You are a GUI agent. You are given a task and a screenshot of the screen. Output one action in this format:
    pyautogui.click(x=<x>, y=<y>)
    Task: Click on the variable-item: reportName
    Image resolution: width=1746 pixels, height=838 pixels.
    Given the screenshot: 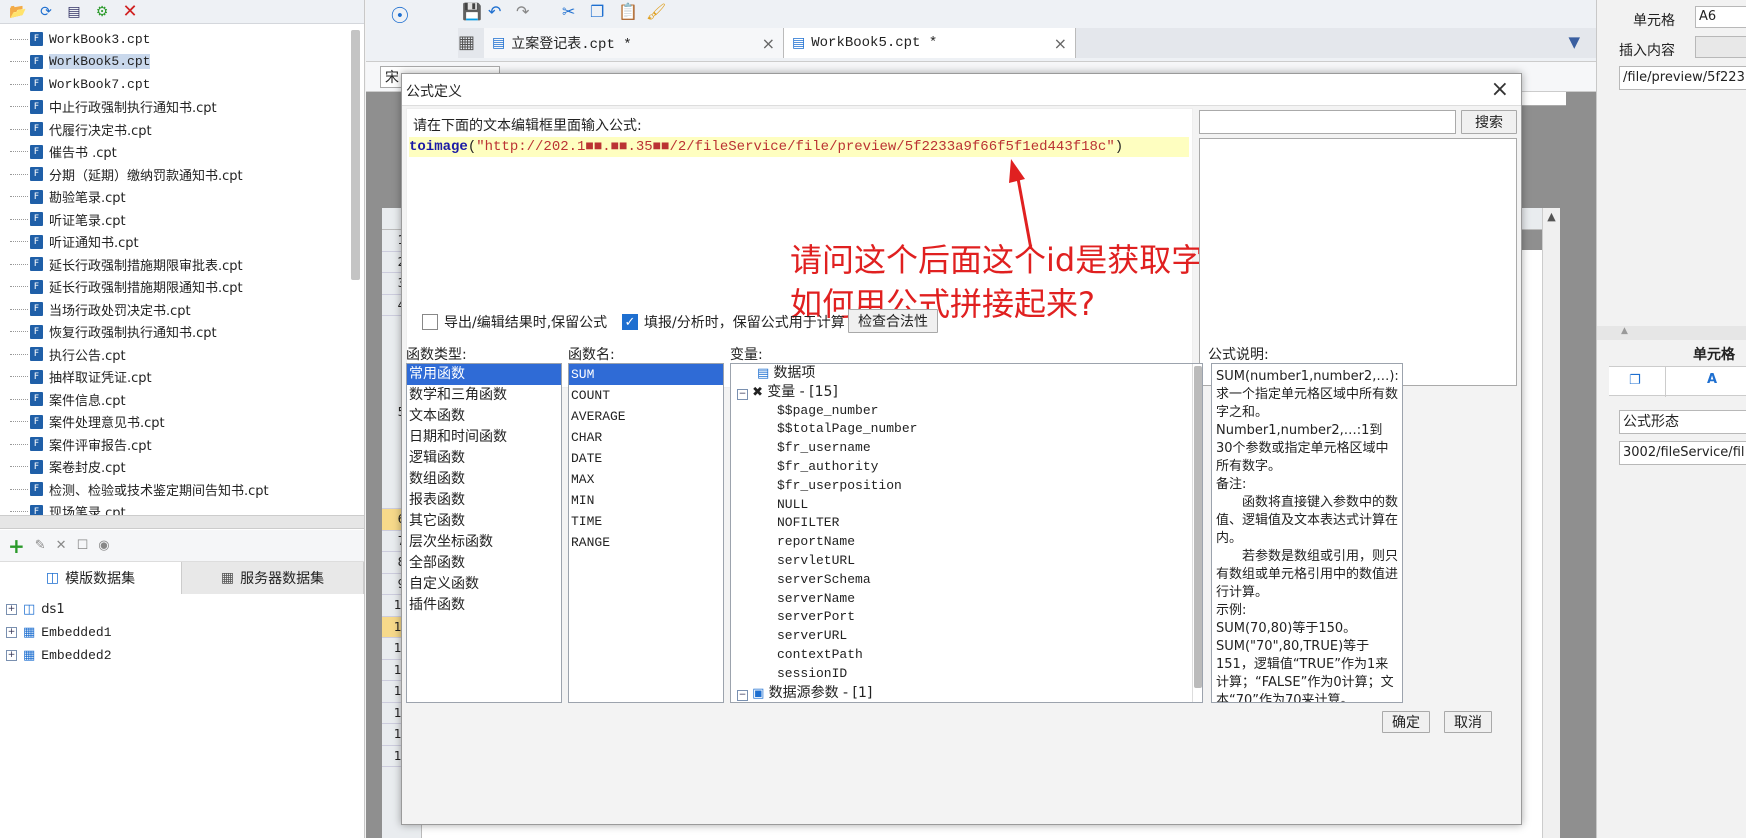 What is the action you would take?
    pyautogui.click(x=966, y=542)
    